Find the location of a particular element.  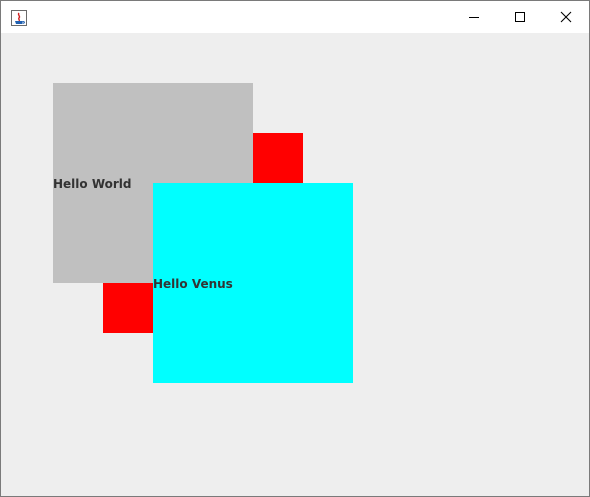

minimize-button is located at coordinates (474, 17).